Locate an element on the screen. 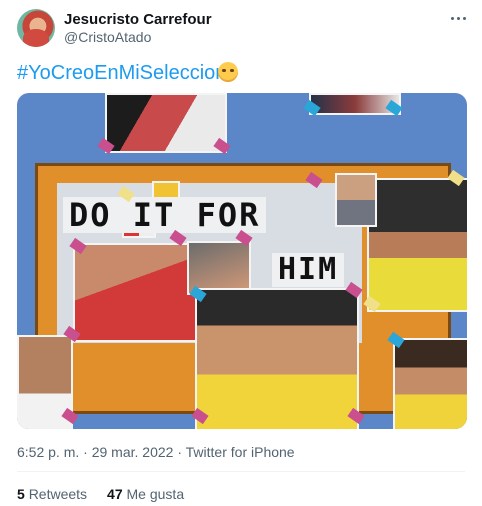 The image size is (482, 506). likes-count: 47 is located at coordinates (115, 494).